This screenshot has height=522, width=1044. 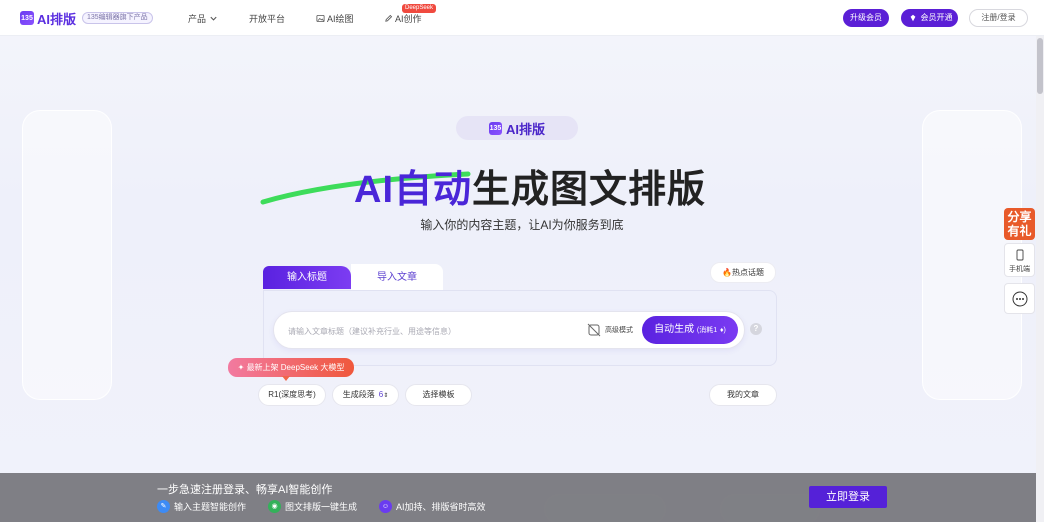 I want to click on pen-icon, so click(x=389, y=18).